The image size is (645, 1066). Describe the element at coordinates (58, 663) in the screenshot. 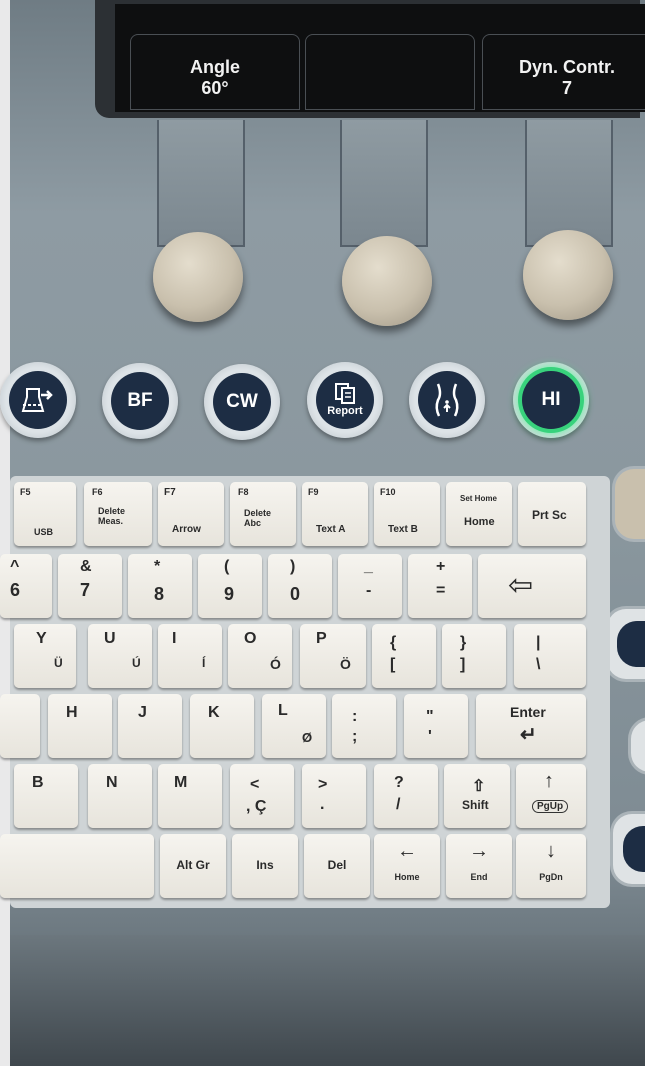

I see `key-y-alt: Ü` at that location.